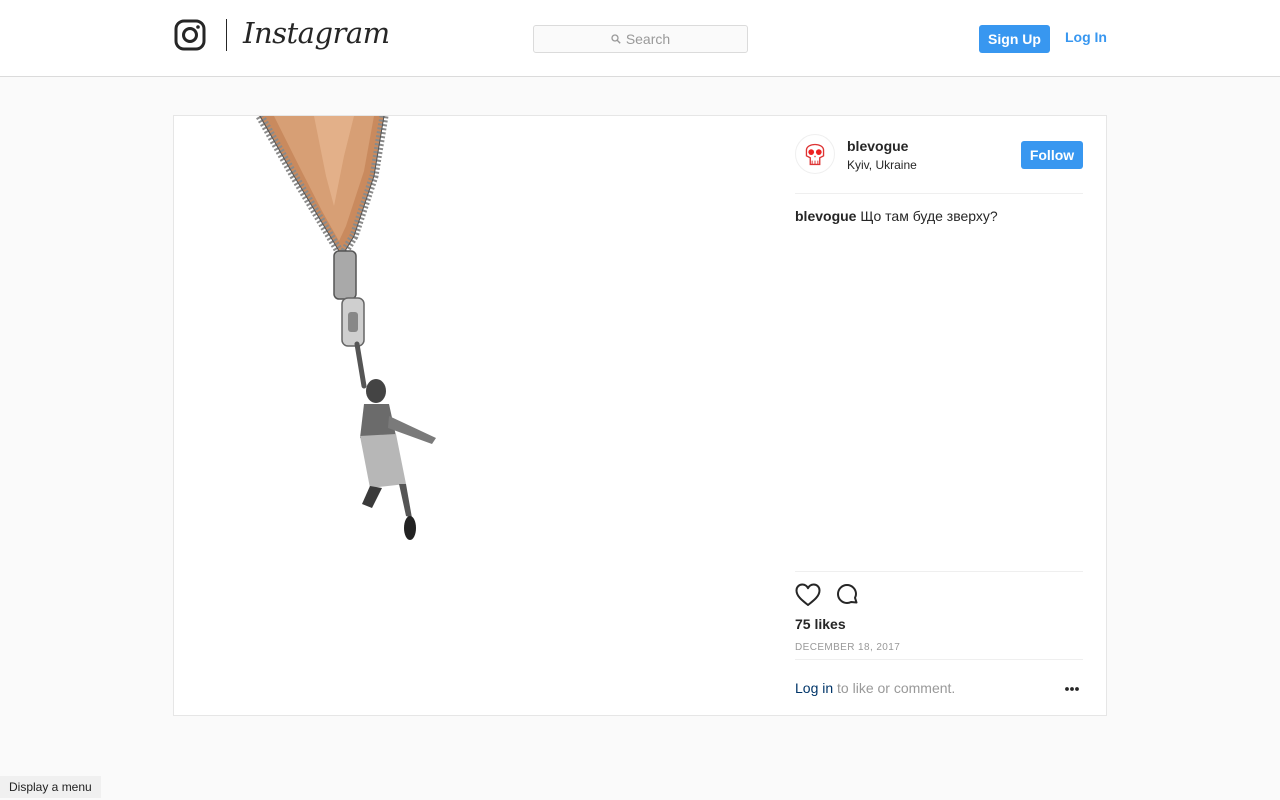 This screenshot has height=800, width=1280. I want to click on zipper-child-illustration, so click(346, 328).